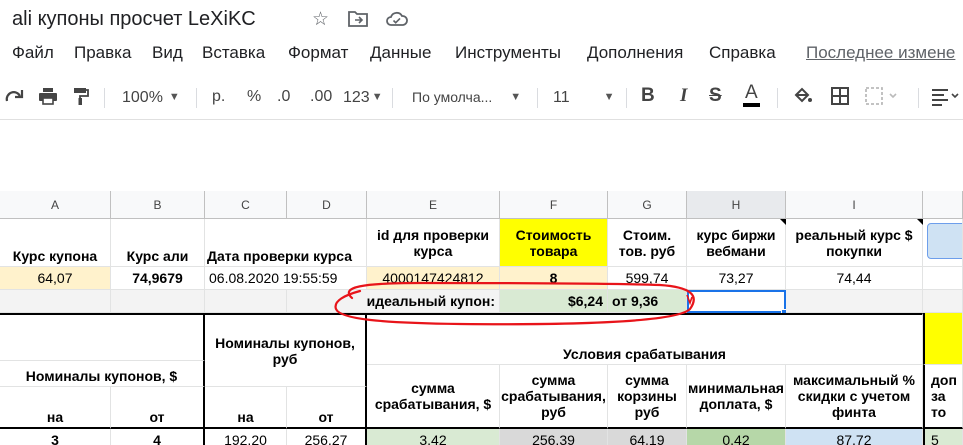  What do you see at coordinates (358, 22) in the screenshot?
I see `move-to-folder-icon` at bounding box center [358, 22].